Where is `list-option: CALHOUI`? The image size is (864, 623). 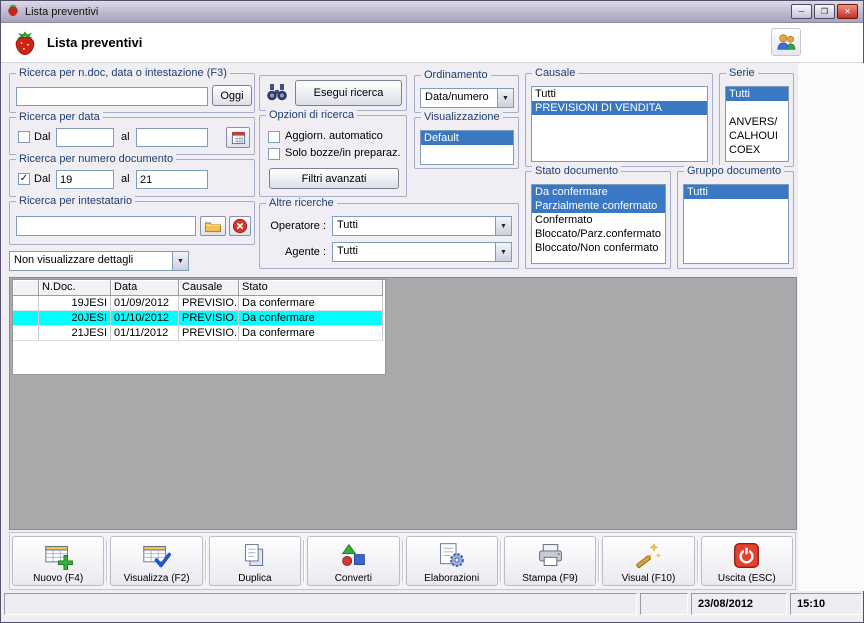 list-option: CALHOUI is located at coordinates (757, 136).